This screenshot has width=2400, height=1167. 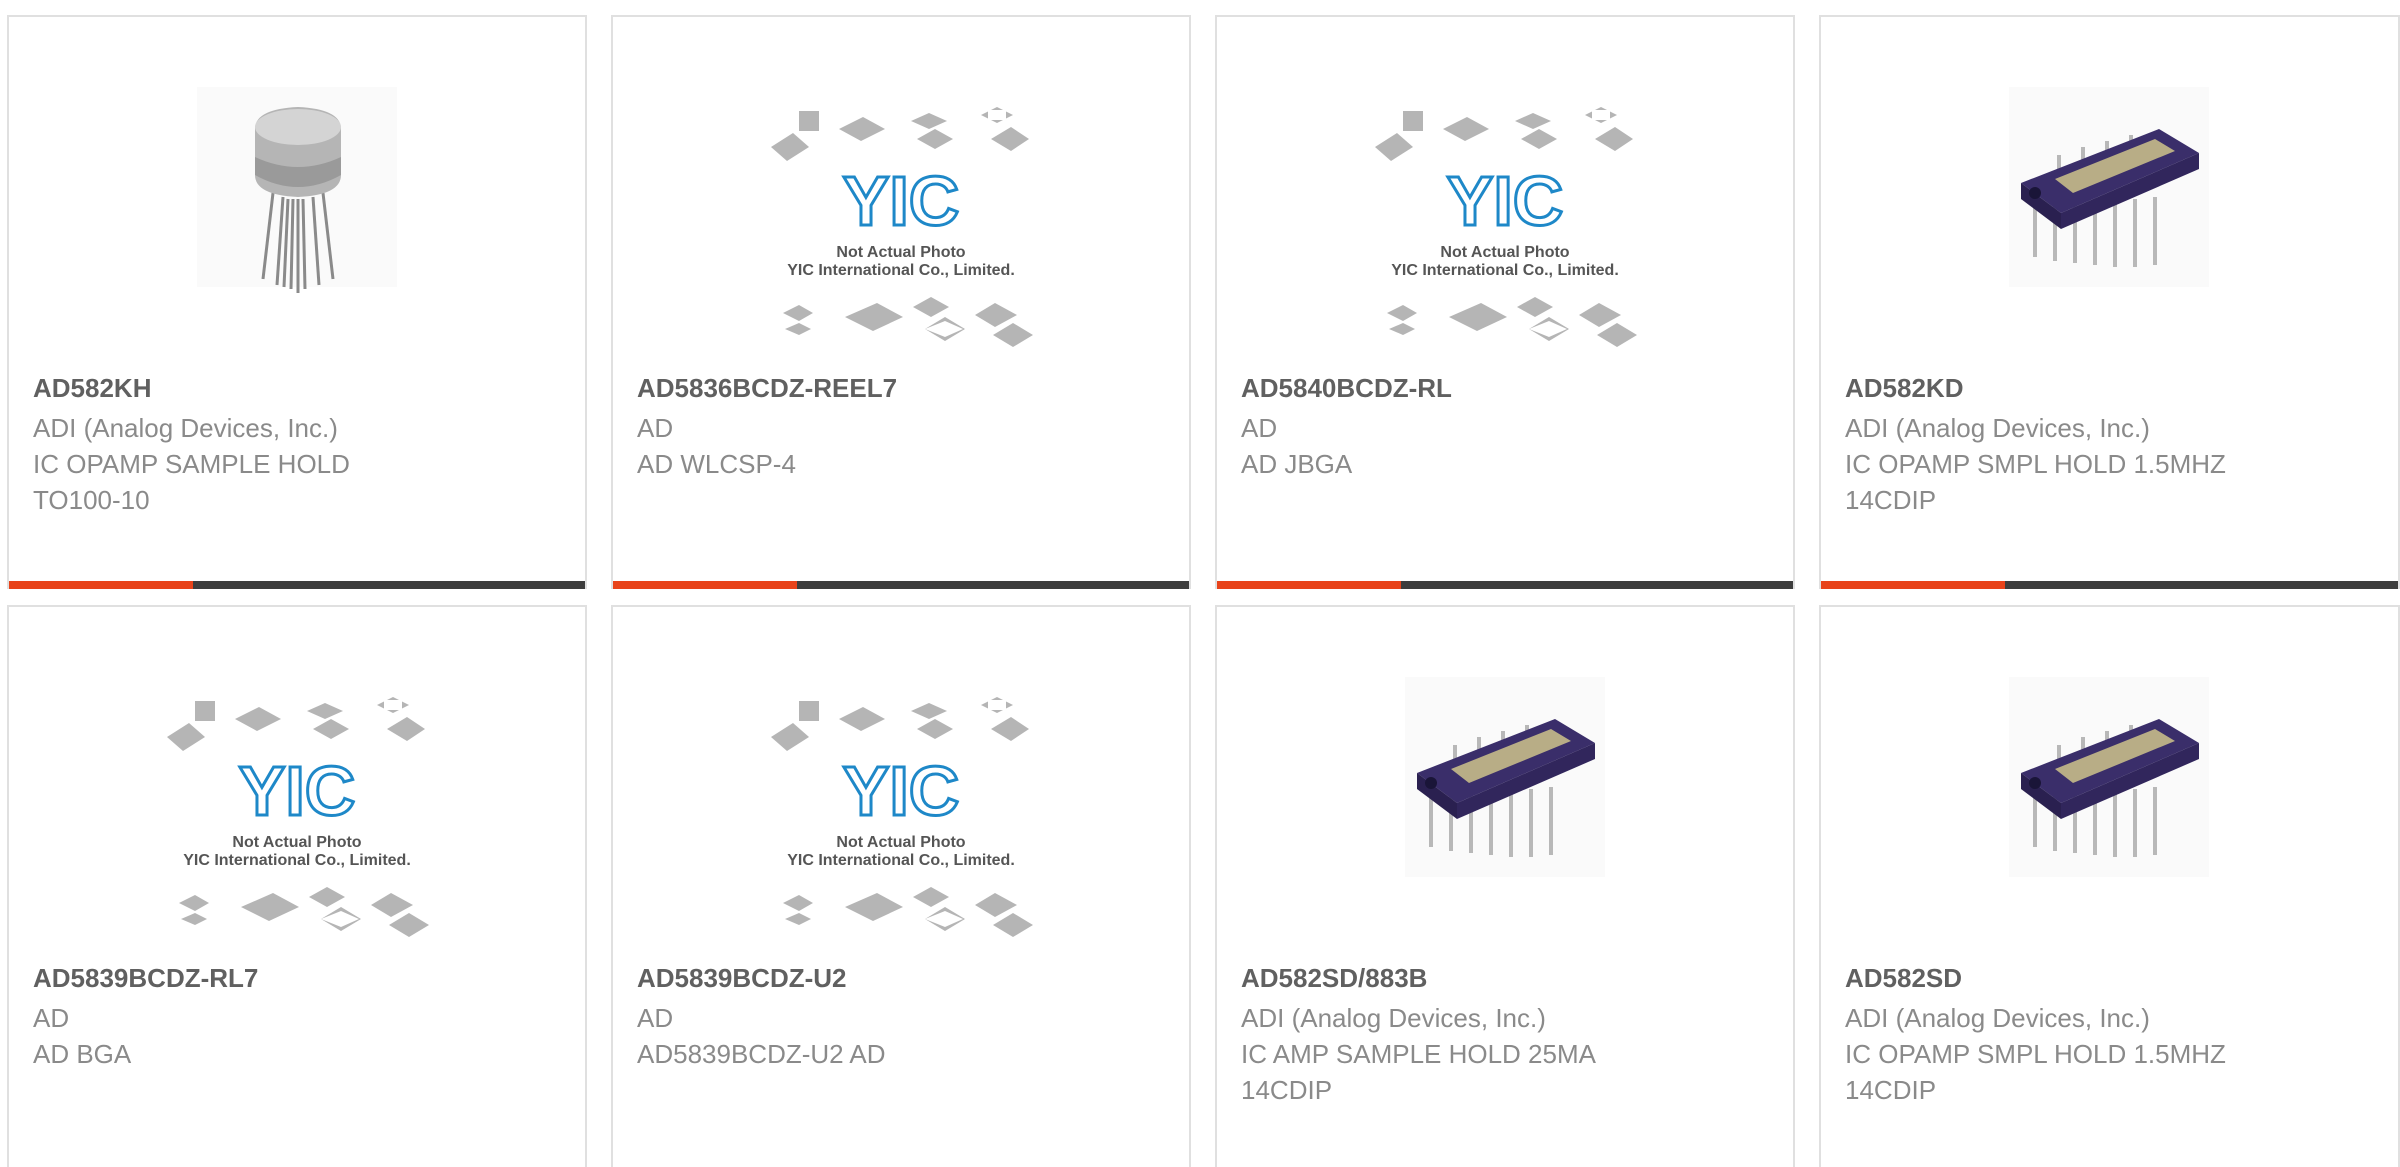 What do you see at coordinates (82, 1054) in the screenshot?
I see `description: AD BGA` at bounding box center [82, 1054].